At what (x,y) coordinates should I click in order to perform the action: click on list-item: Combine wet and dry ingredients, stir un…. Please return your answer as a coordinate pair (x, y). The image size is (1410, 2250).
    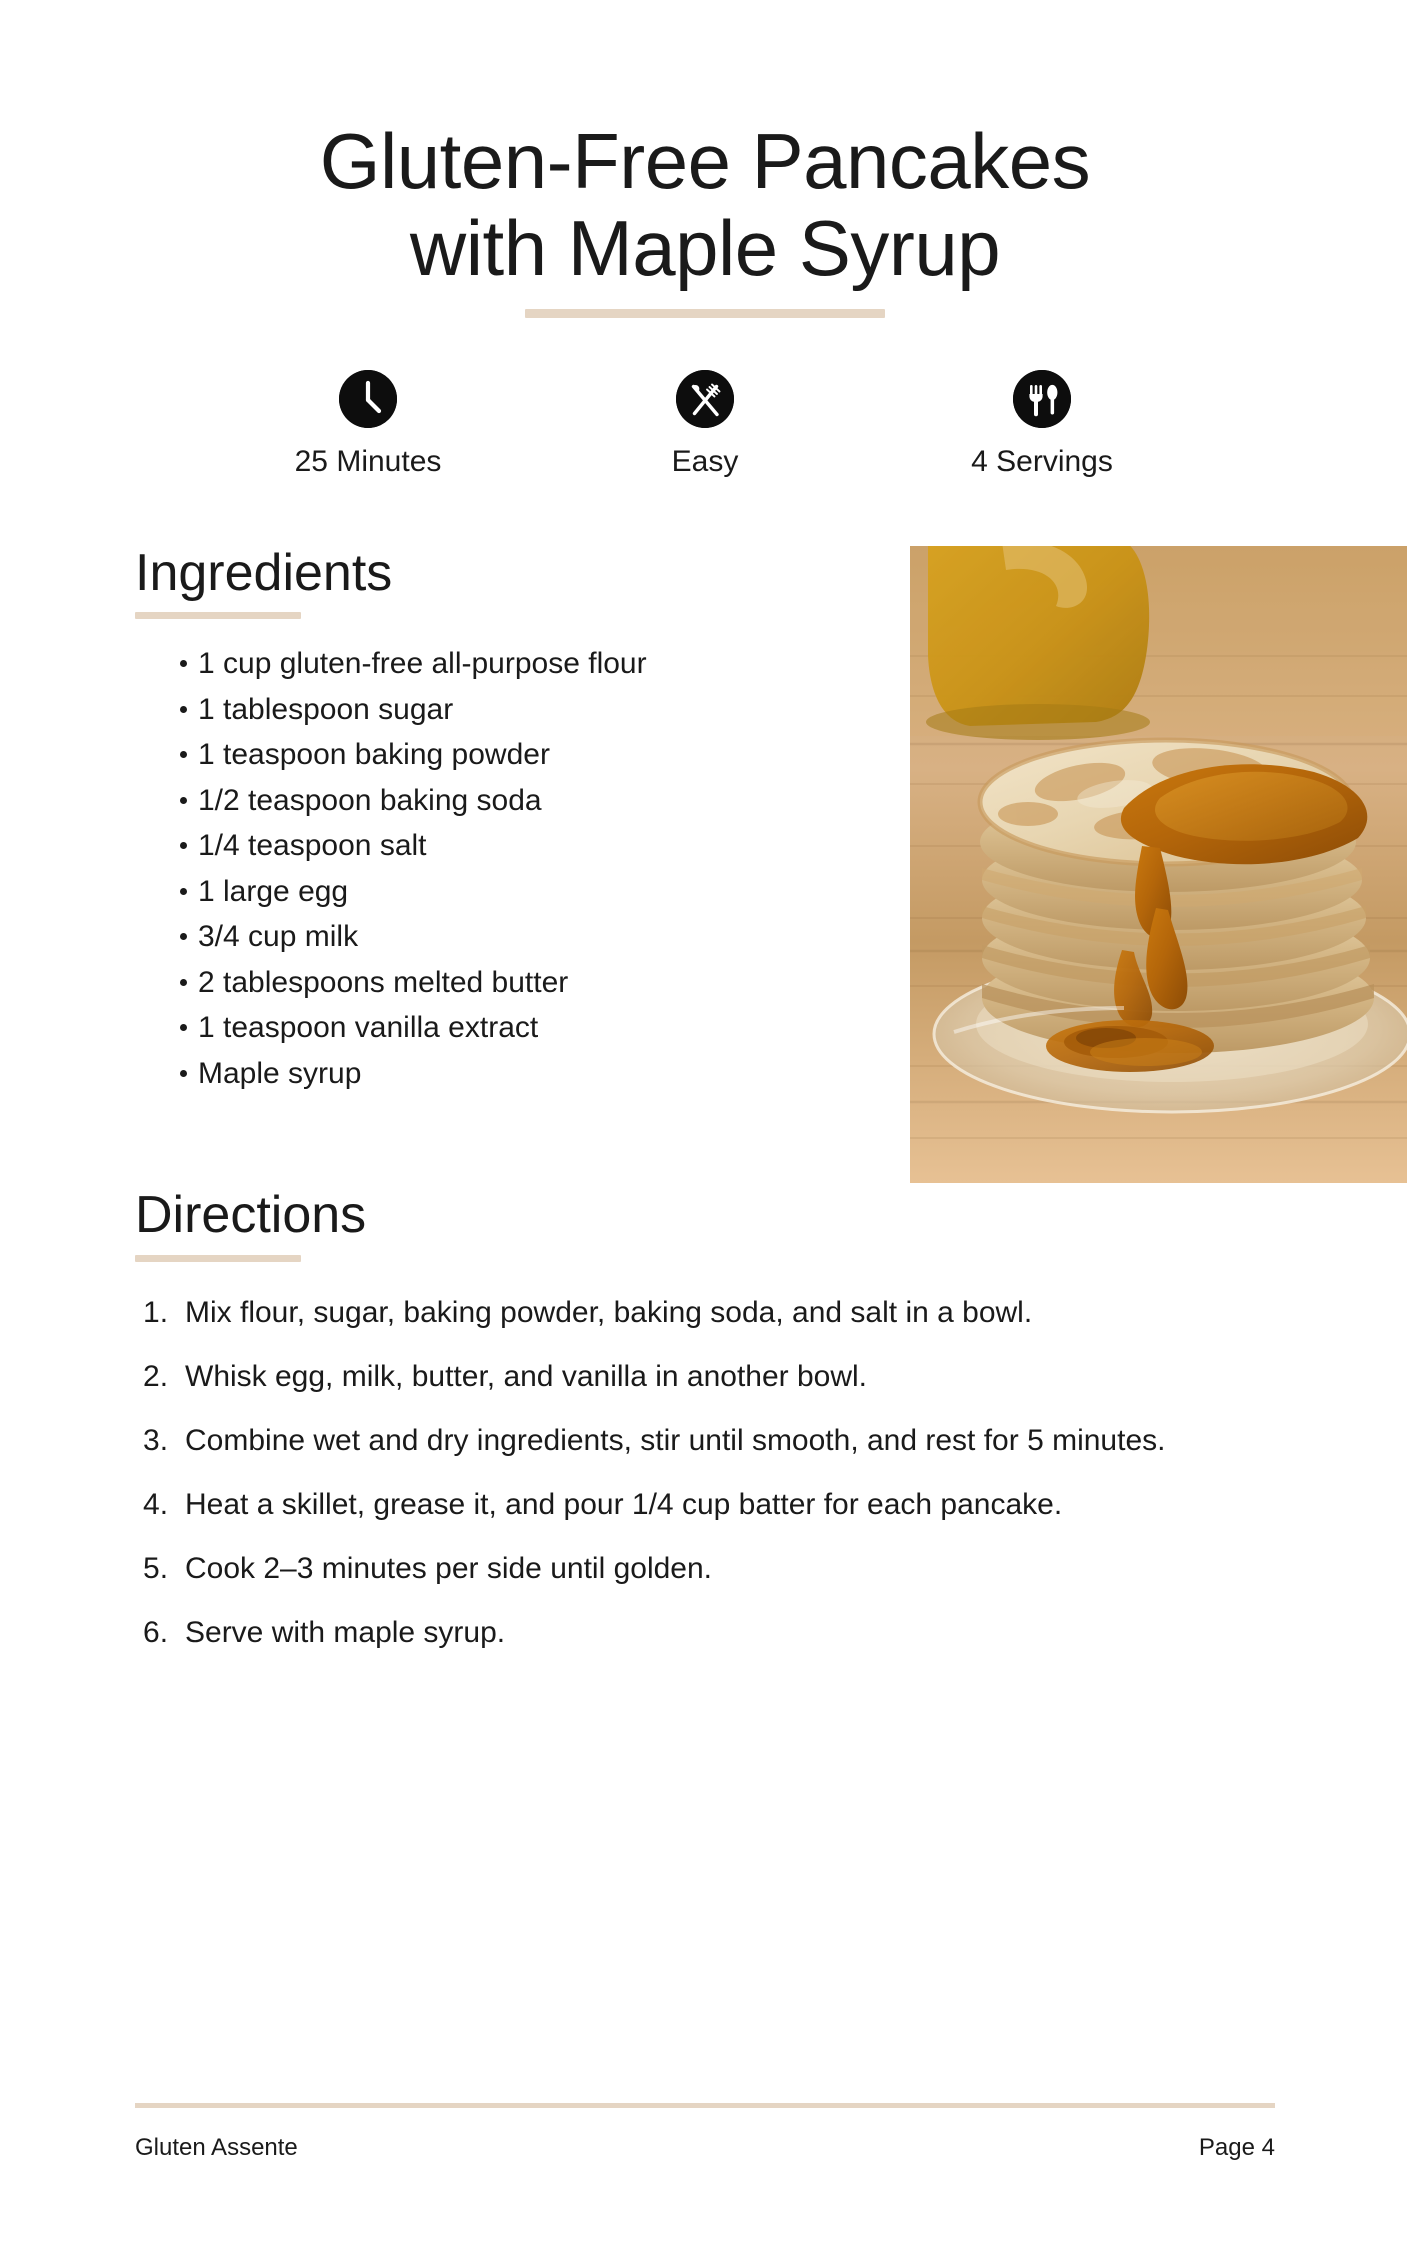
    Looking at the image, I should click on (705, 1440).